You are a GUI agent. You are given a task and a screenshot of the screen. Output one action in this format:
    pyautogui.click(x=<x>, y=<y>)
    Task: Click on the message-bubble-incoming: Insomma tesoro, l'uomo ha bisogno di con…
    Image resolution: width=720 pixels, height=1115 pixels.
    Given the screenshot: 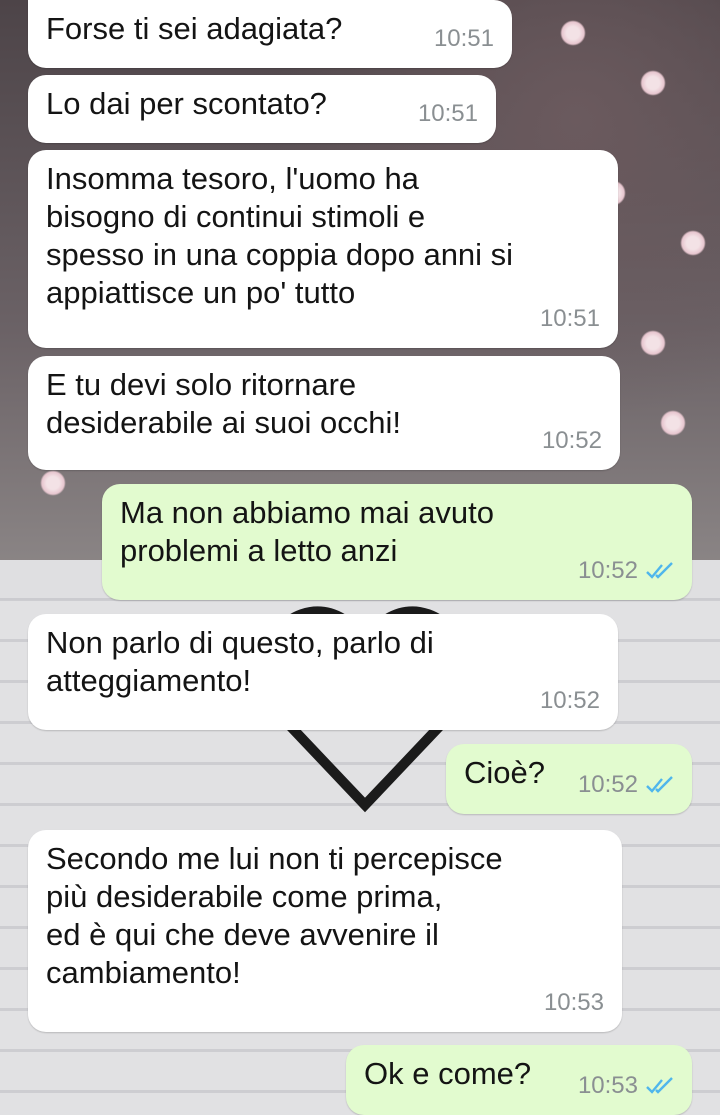 What is the action you would take?
    pyautogui.click(x=323, y=249)
    